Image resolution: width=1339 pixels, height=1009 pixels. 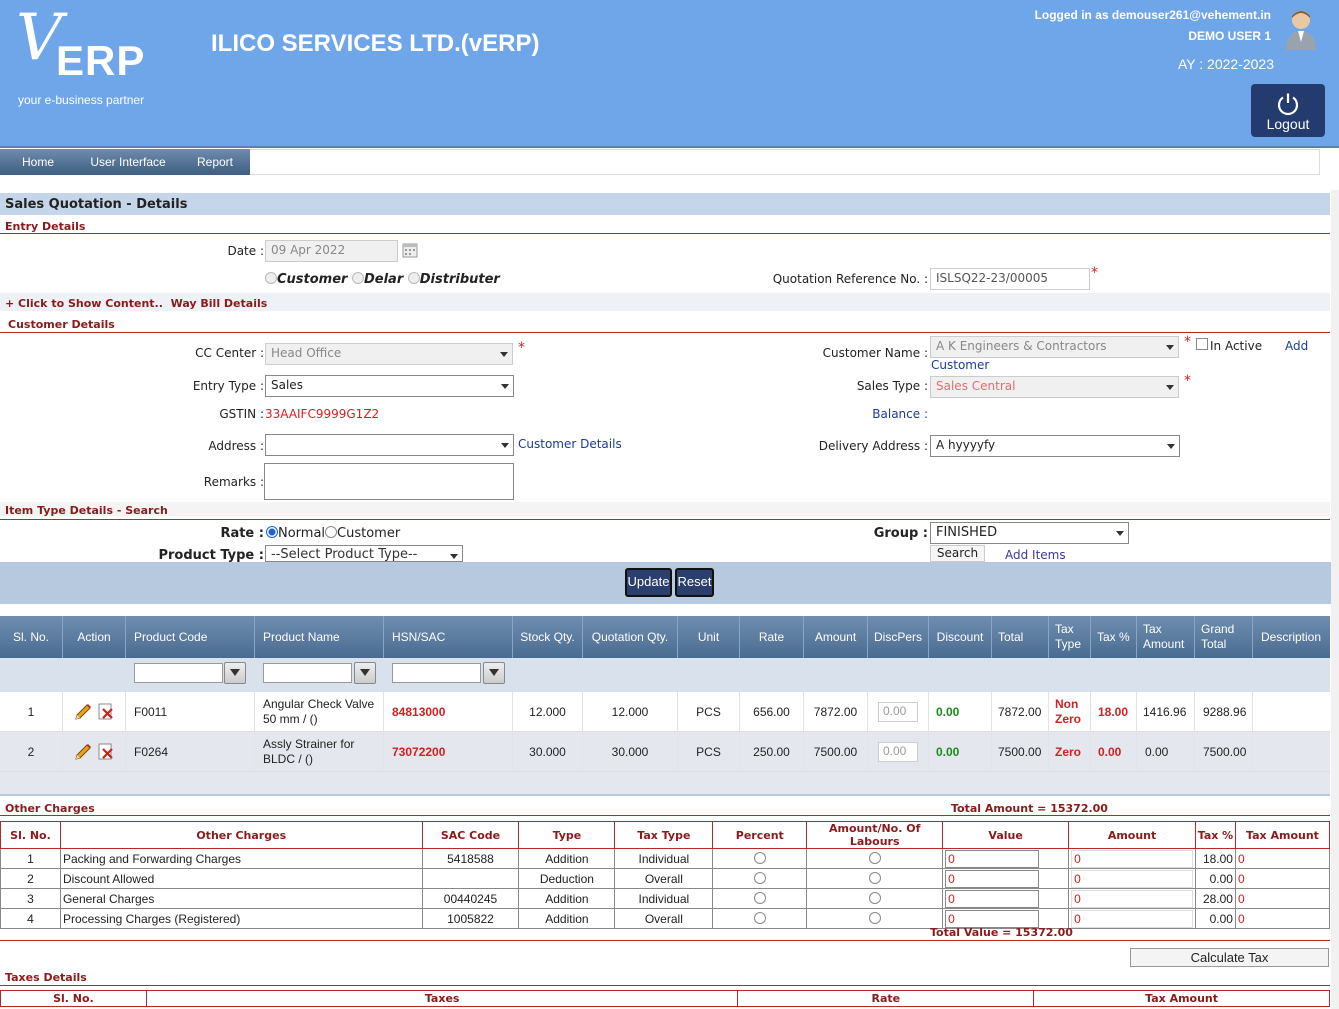 What do you see at coordinates (128, 162) in the screenshot?
I see `nav-user-interface: User Interface` at bounding box center [128, 162].